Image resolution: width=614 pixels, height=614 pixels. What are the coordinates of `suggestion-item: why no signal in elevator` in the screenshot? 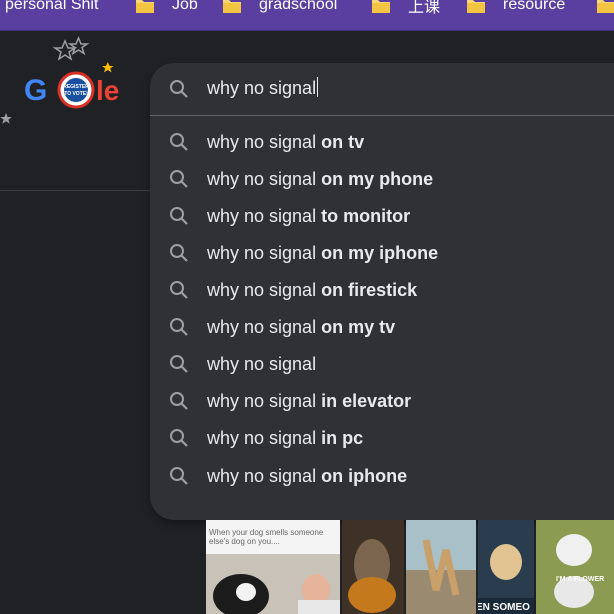 It's located at (382, 401).